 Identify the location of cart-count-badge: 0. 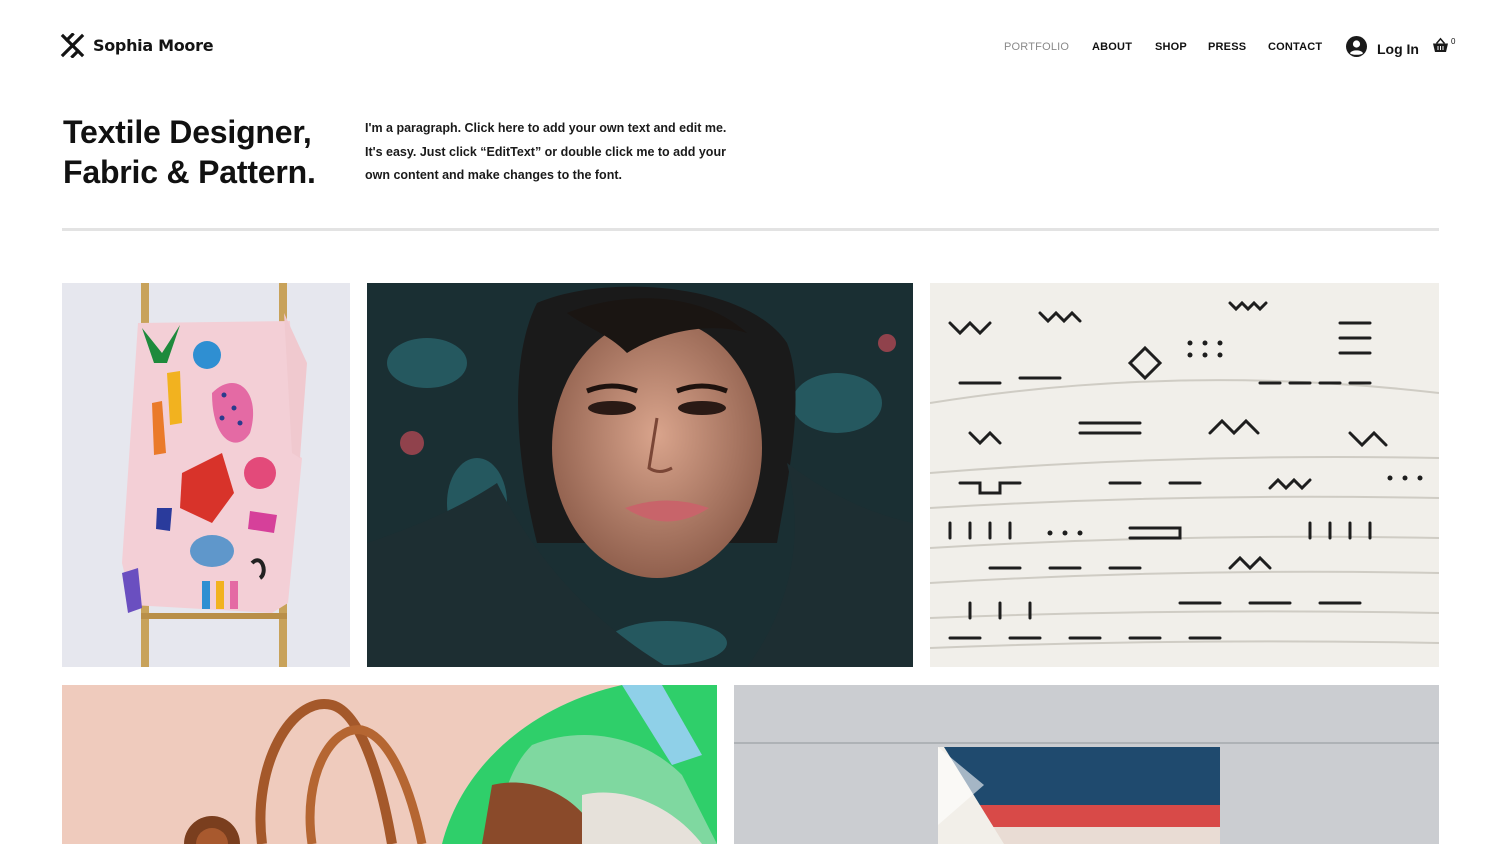
(1453, 41).